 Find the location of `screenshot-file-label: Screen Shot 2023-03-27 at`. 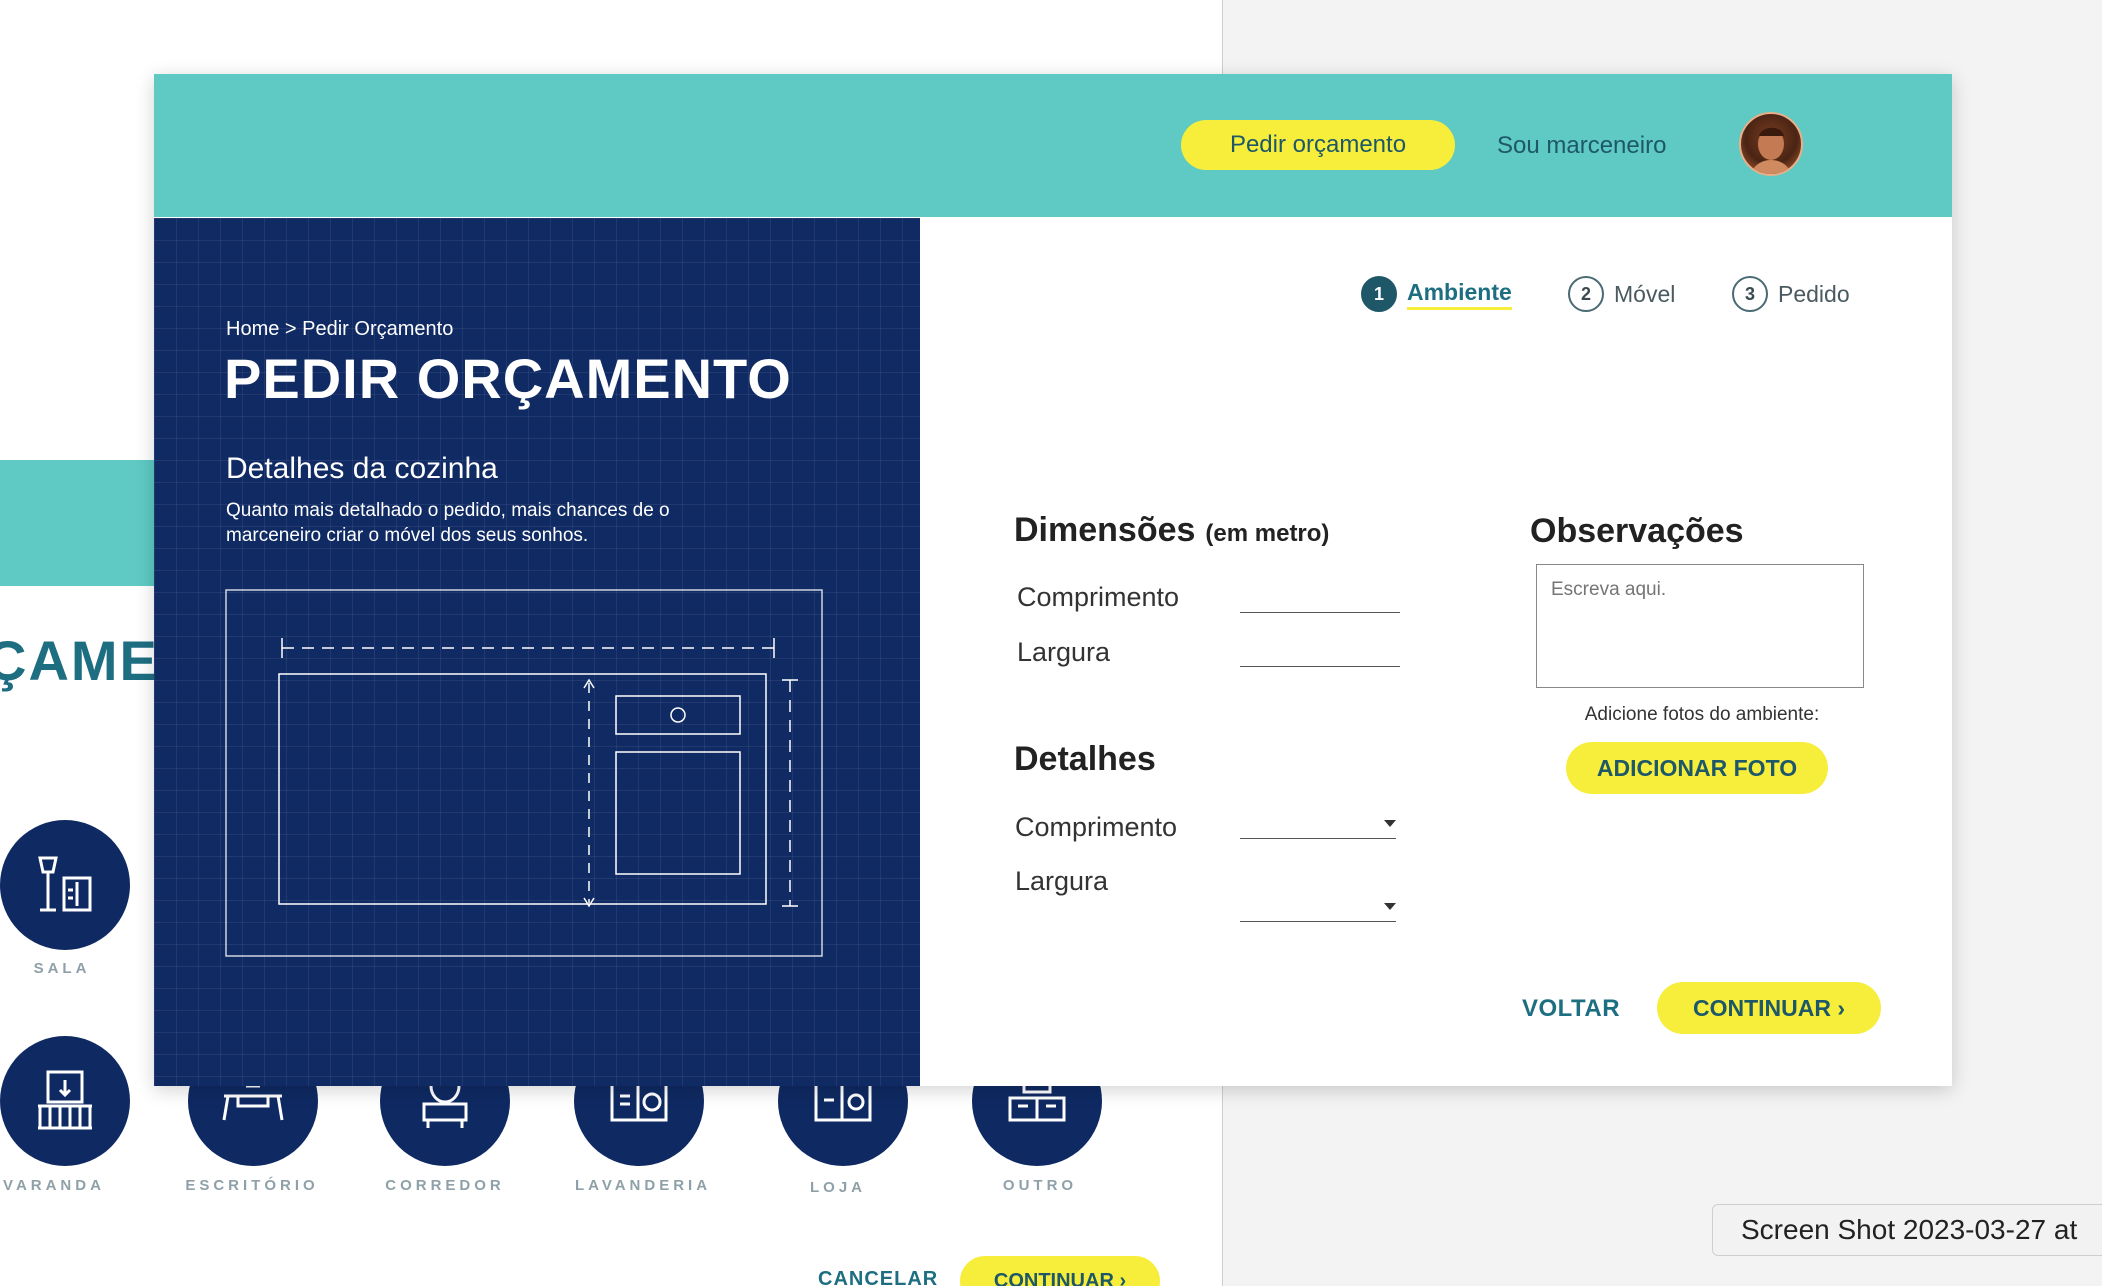

screenshot-file-label: Screen Shot 2023-03-27 at is located at coordinates (1907, 1230).